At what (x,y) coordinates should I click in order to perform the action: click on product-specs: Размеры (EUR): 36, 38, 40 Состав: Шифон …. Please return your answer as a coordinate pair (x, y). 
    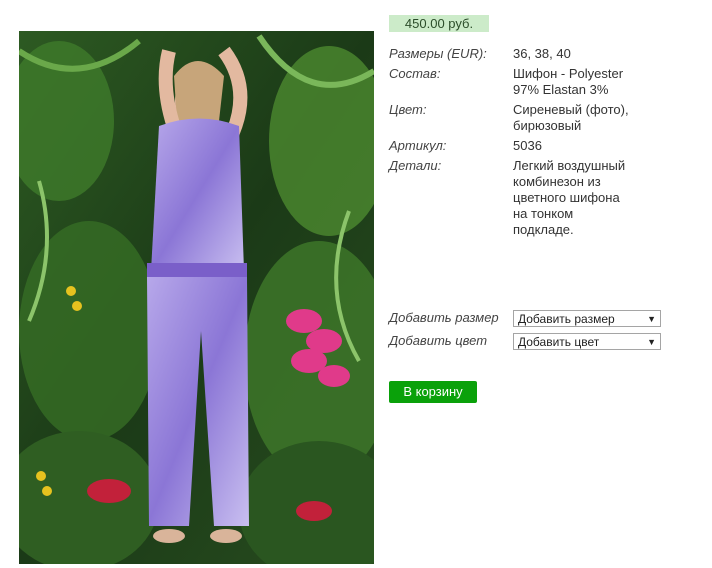
    Looking at the image, I should click on (539, 144).